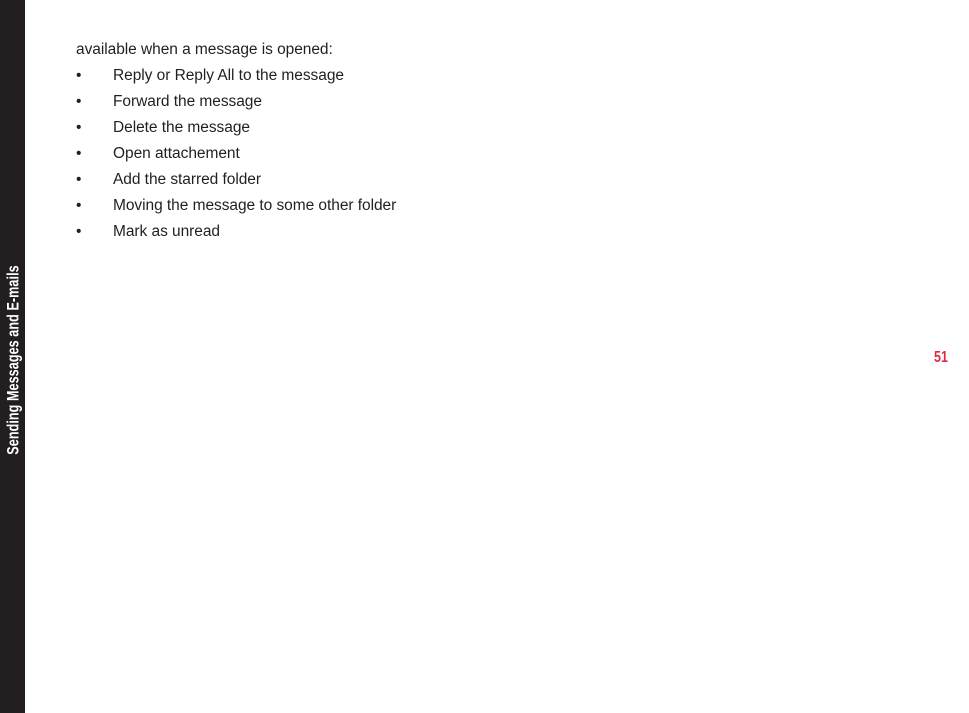 The height and width of the screenshot is (713, 969). Describe the element at coordinates (426, 131) in the screenshot. I see `list-item: • Delete the message` at that location.